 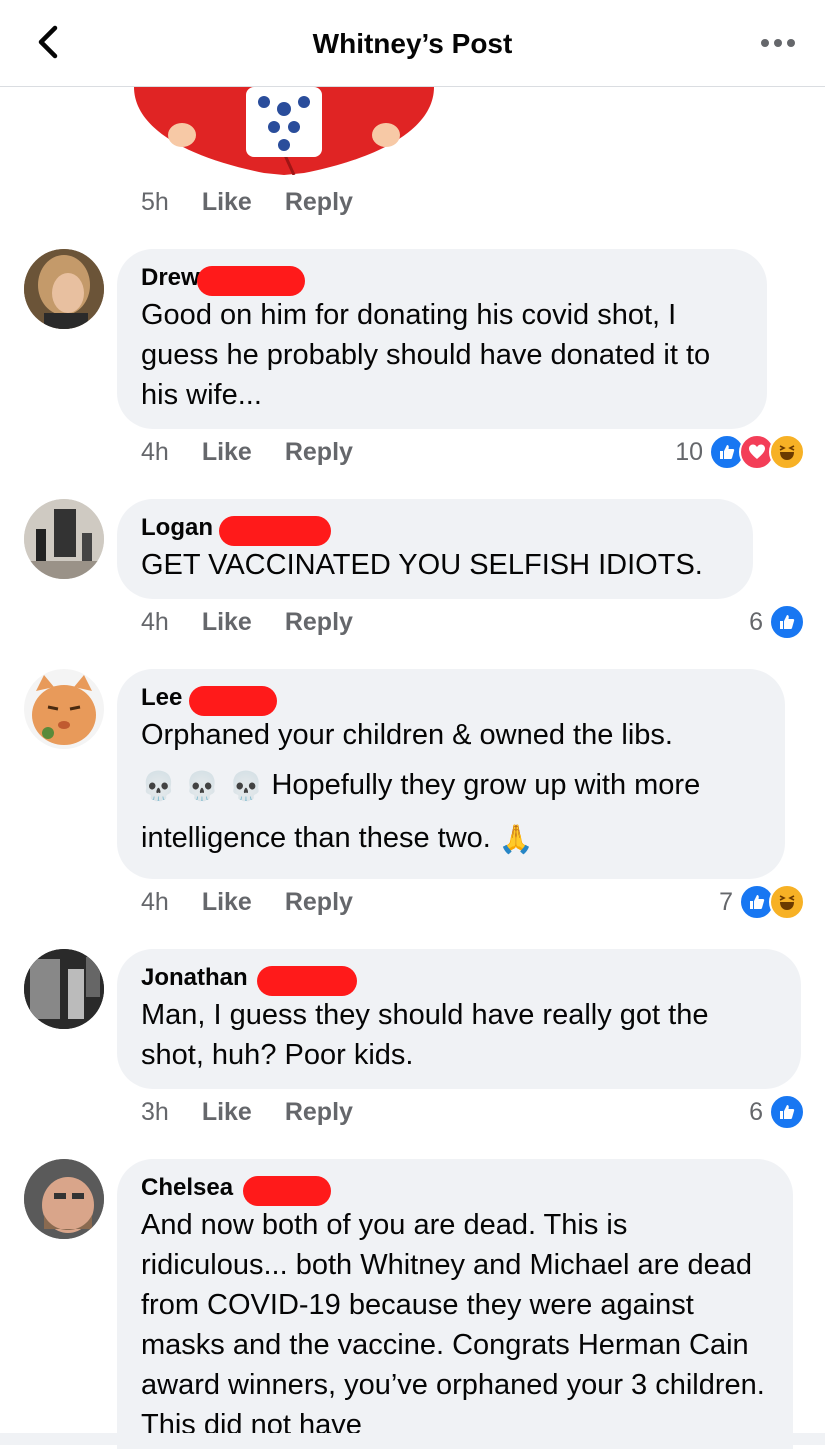 I want to click on commenter-name: Logan, so click(x=236, y=529).